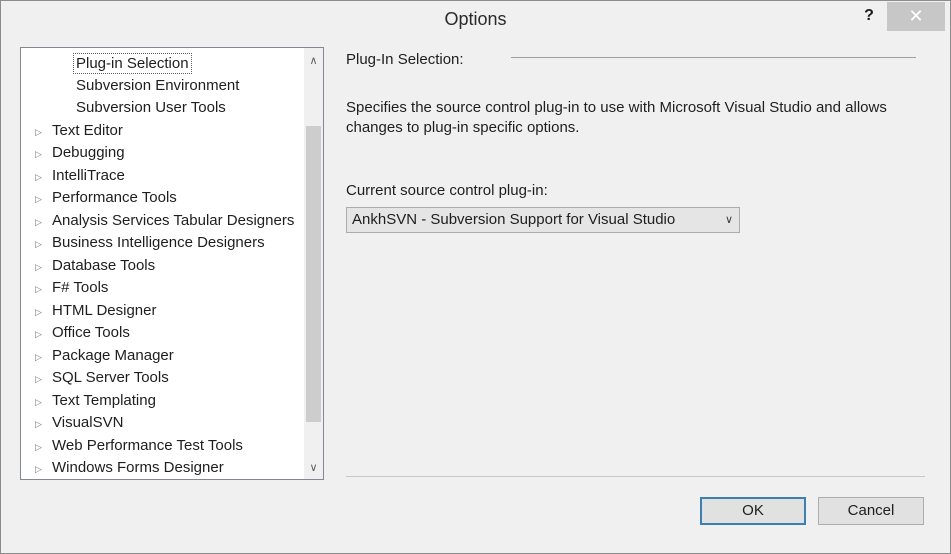 The image size is (951, 554). What do you see at coordinates (173, 220) in the screenshot?
I see `tree-item-label: Analysis Services Tabular Designers` at bounding box center [173, 220].